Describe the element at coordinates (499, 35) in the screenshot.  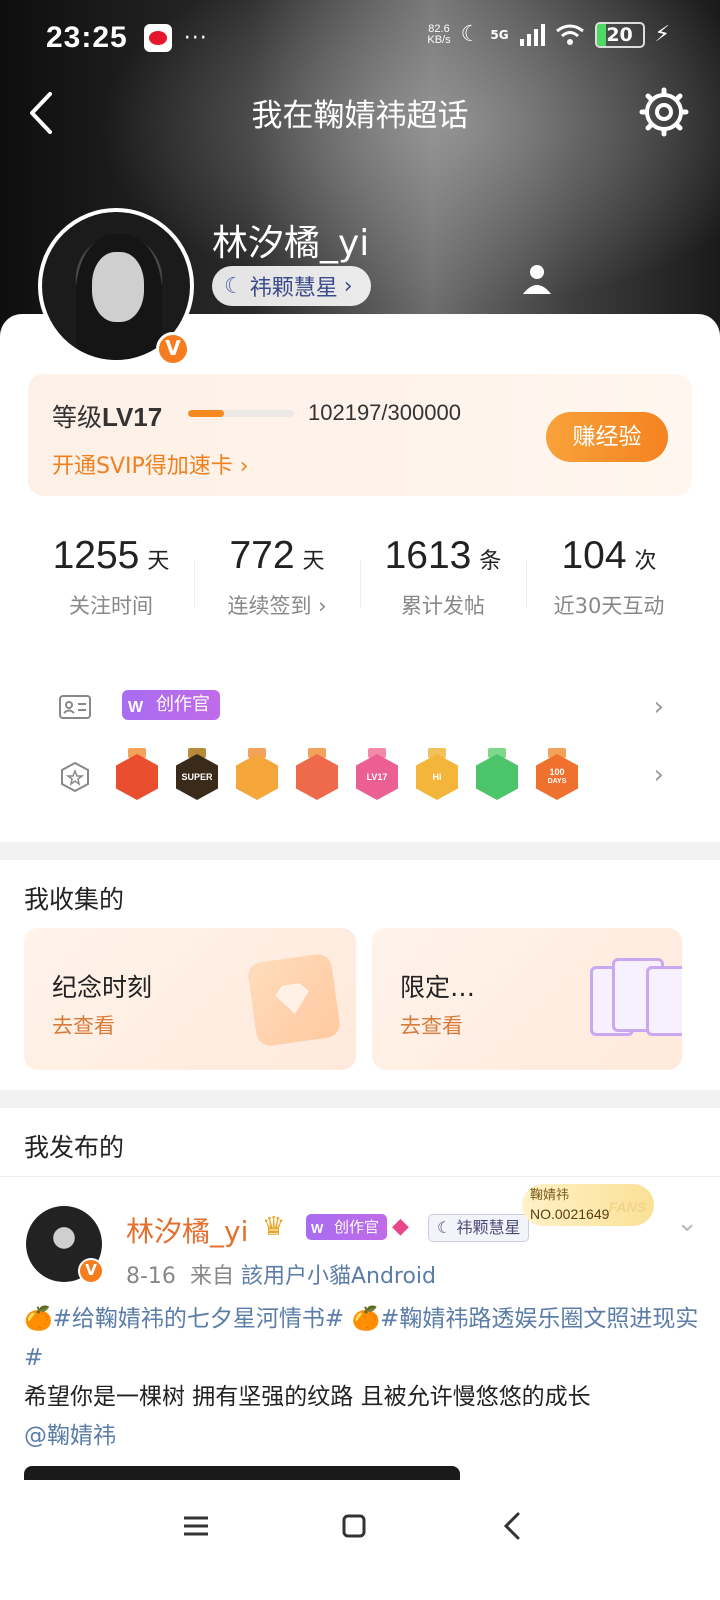
I see `network-type: 5G` at that location.